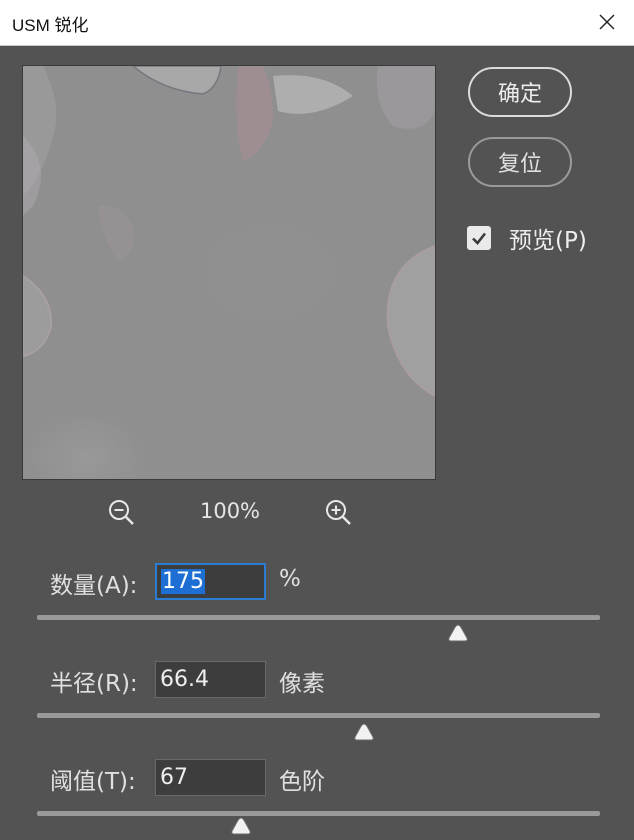 The width and height of the screenshot is (634, 840). I want to click on amount-slider-thumb, so click(458, 633).